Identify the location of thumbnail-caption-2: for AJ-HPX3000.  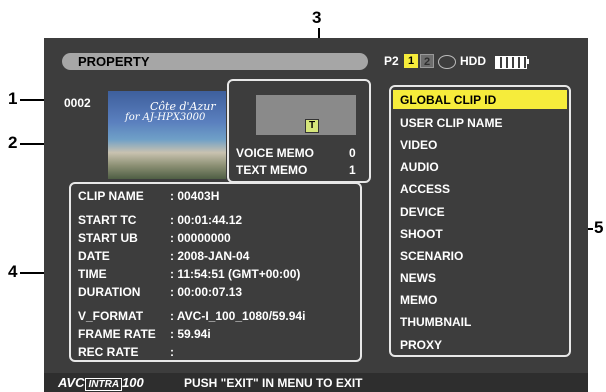
(165, 117).